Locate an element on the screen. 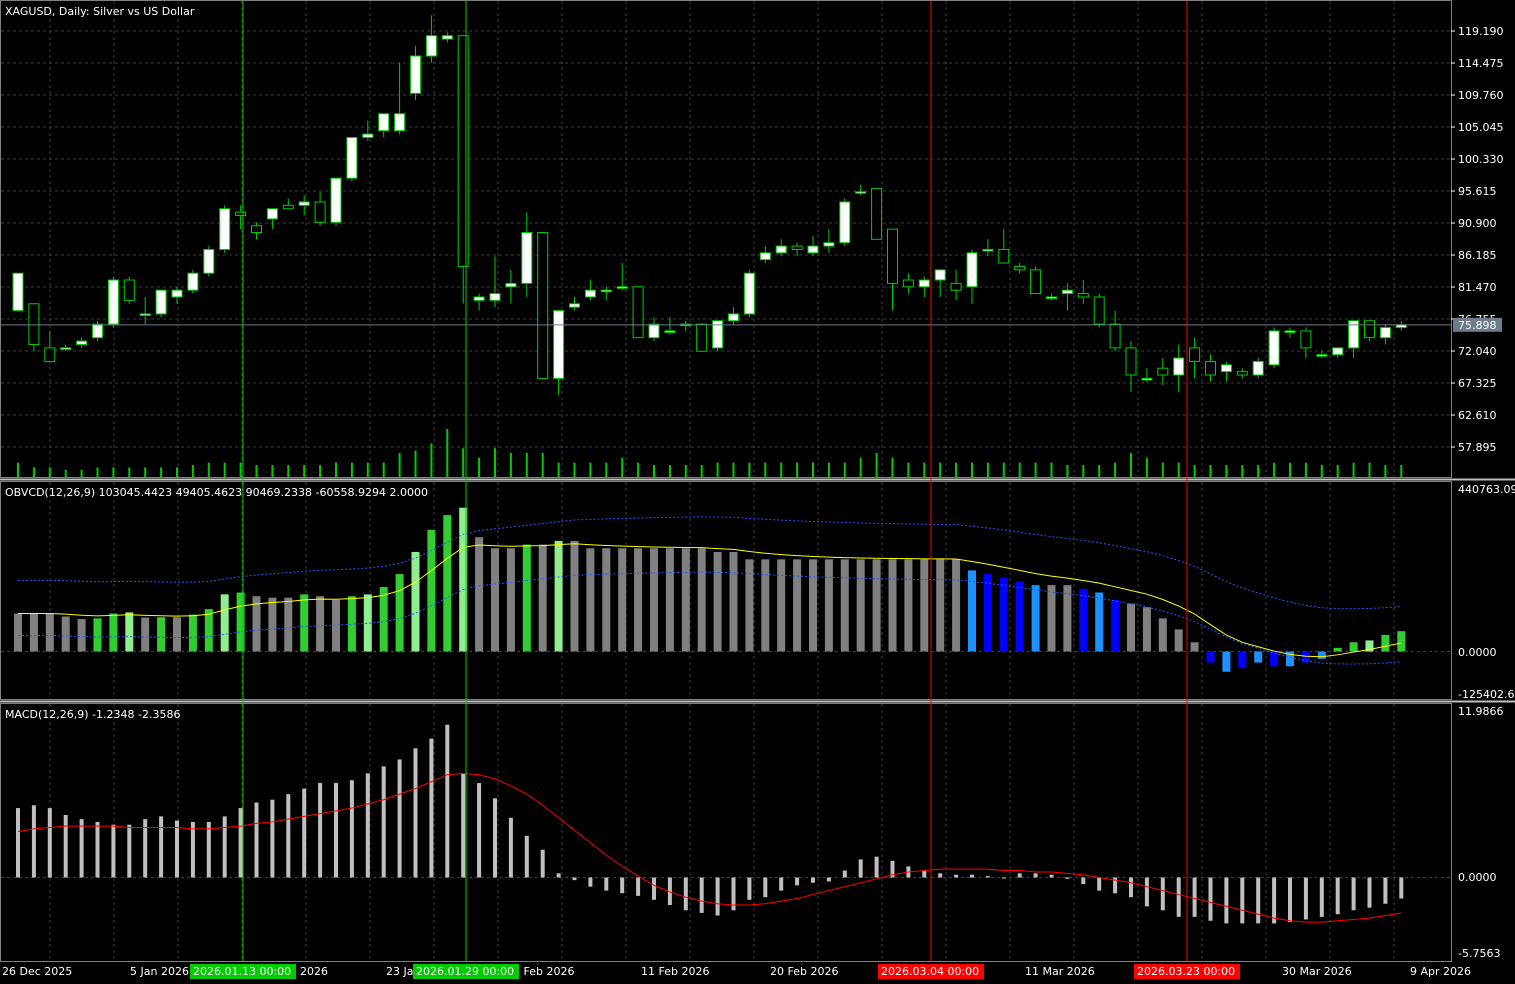 This screenshot has width=1515, height=984. time-axis-label: 3 Feb 2026 is located at coordinates (543, 971).